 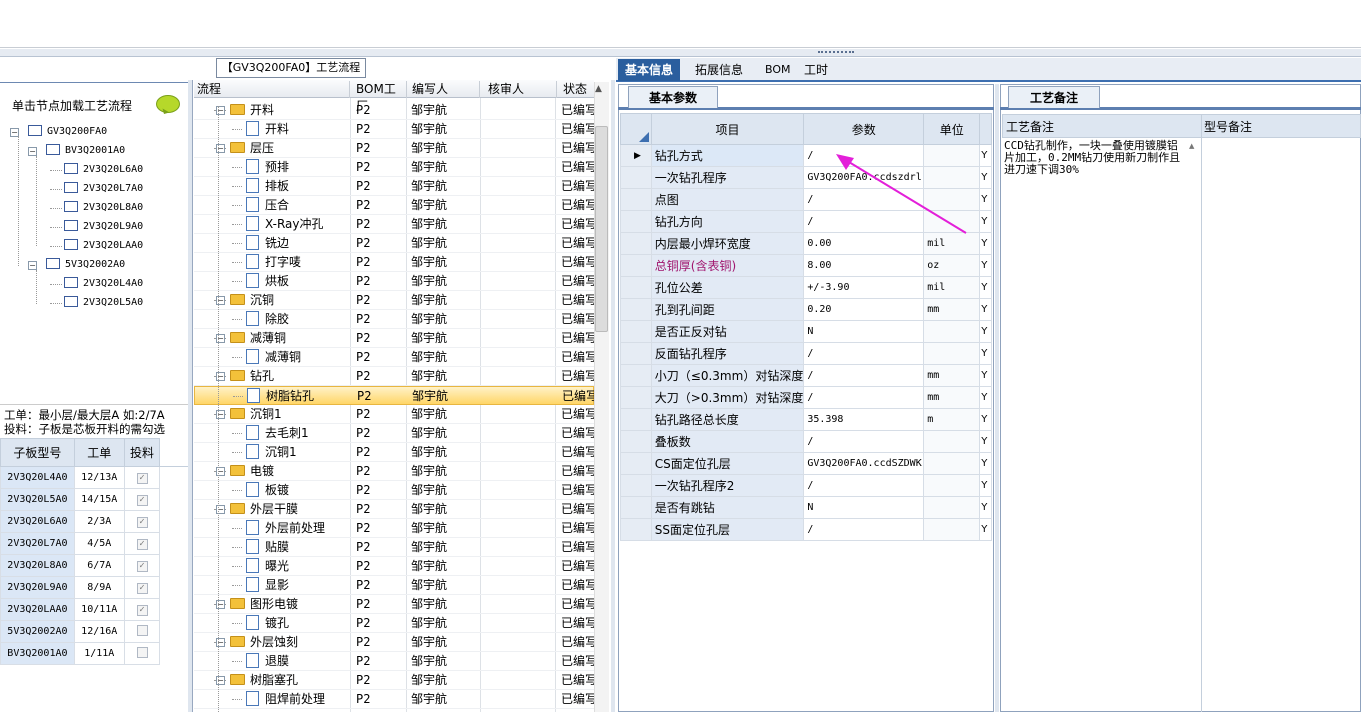 What do you see at coordinates (394, 414) in the screenshot?
I see `process-row: − 沉铜1 P2 邹宇航 已编写` at bounding box center [394, 414].